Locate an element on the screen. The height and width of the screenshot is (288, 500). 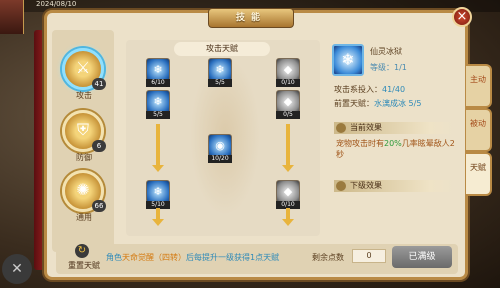
reset-label: 重置天赋 is located at coordinates (84, 265).